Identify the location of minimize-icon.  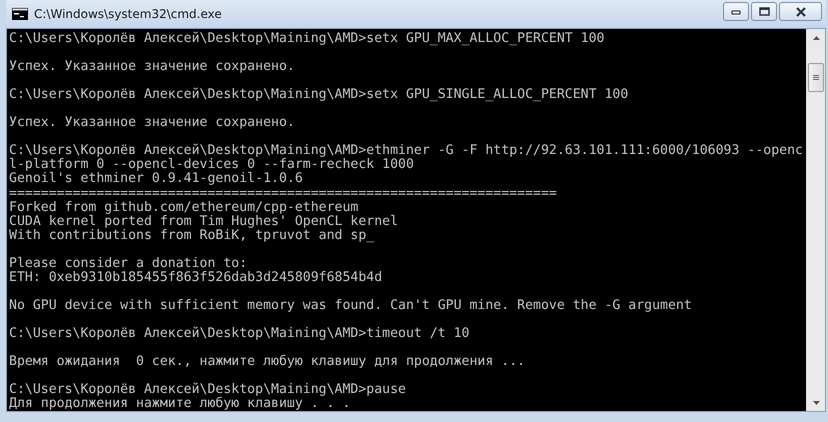
(736, 11).